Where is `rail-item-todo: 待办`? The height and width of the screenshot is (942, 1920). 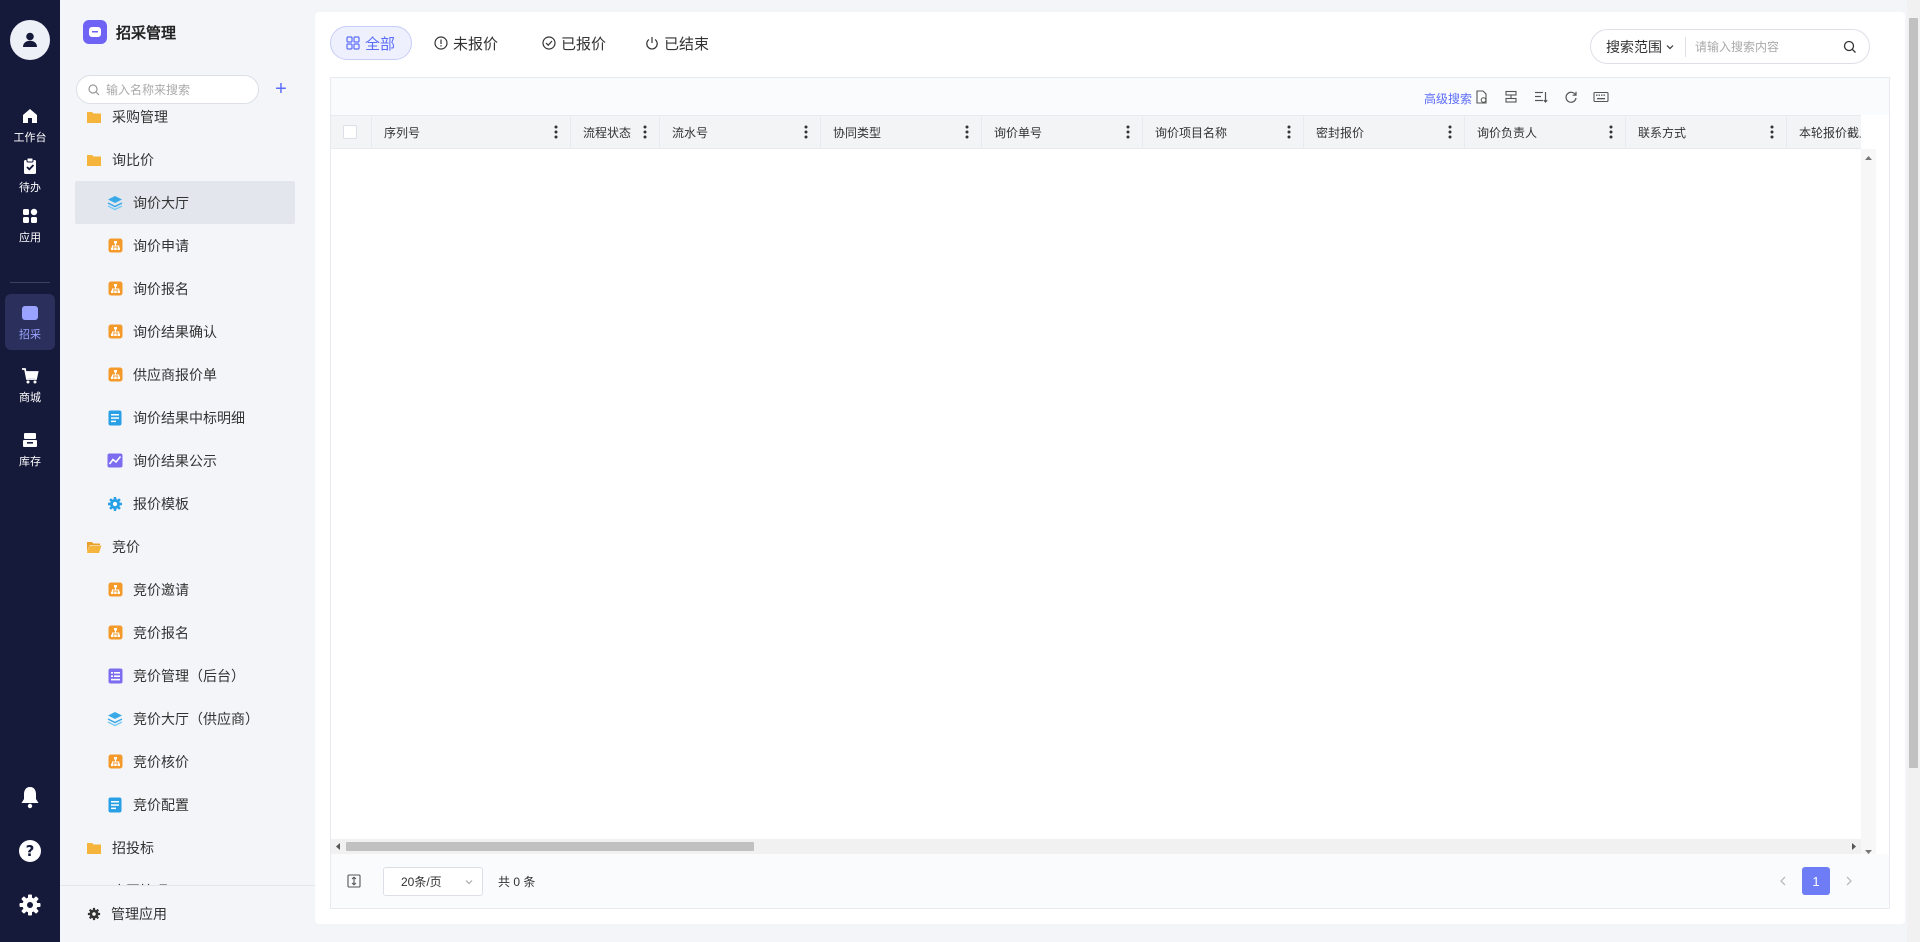
rail-item-todo: 待办 is located at coordinates (30, 175).